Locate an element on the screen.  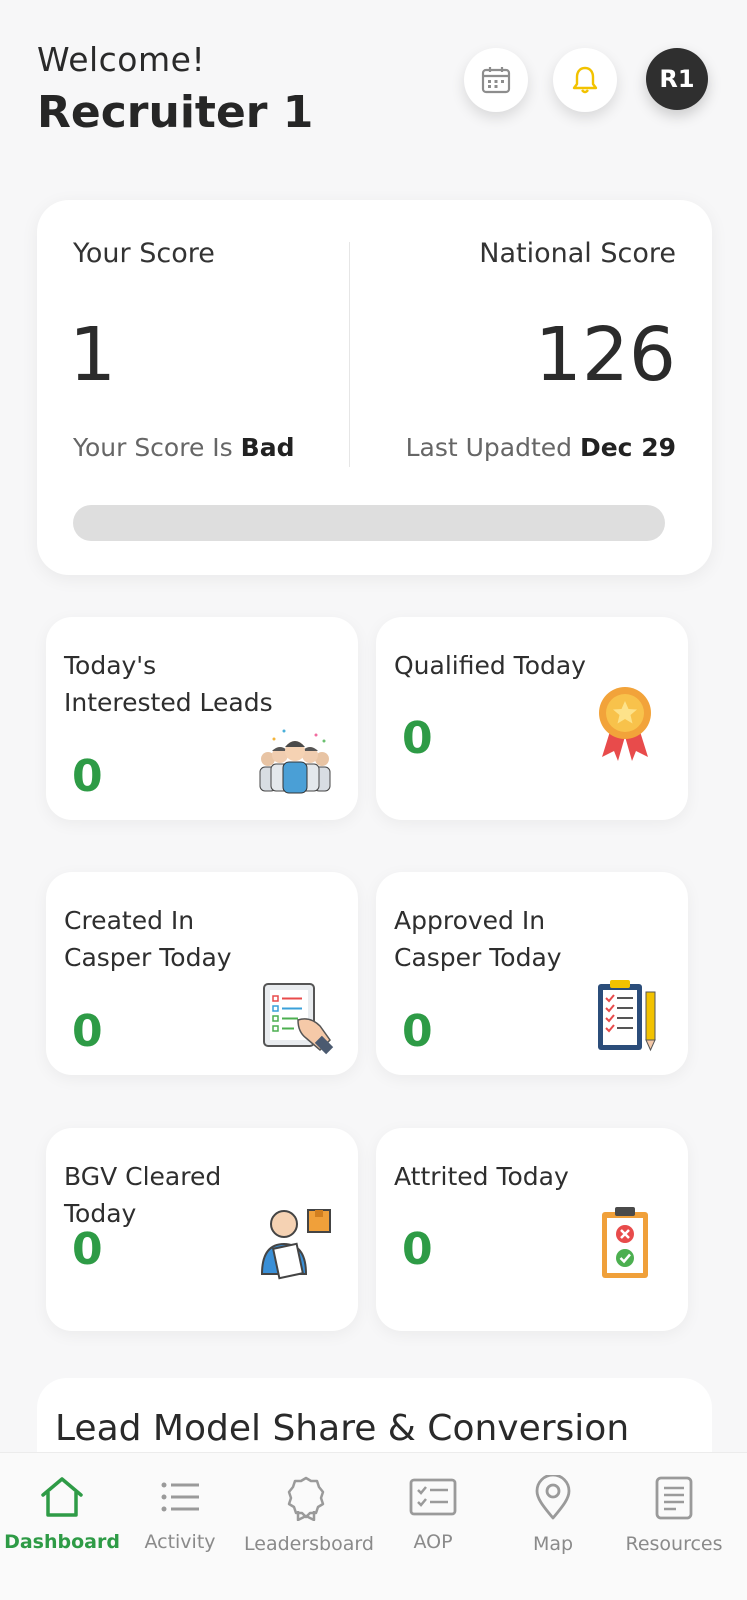
stat-card-attrited: Attrited Today 0 is located at coordinates (532, 1229).